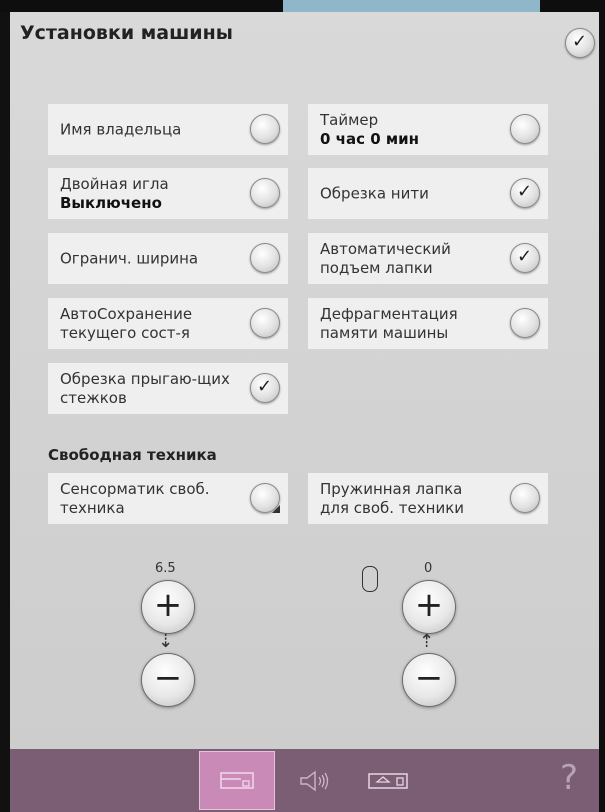 The width and height of the screenshot is (605, 812). What do you see at coordinates (370, 579) in the screenshot?
I see `hoop-icon` at bounding box center [370, 579].